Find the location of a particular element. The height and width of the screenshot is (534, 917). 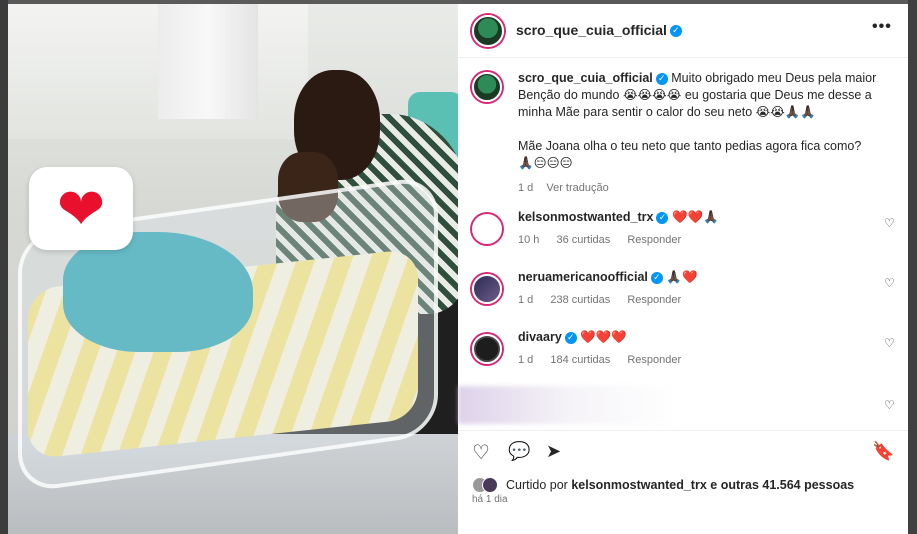

comment-meta: 1 d 238 curtidas Responder is located at coordinates (606, 300).